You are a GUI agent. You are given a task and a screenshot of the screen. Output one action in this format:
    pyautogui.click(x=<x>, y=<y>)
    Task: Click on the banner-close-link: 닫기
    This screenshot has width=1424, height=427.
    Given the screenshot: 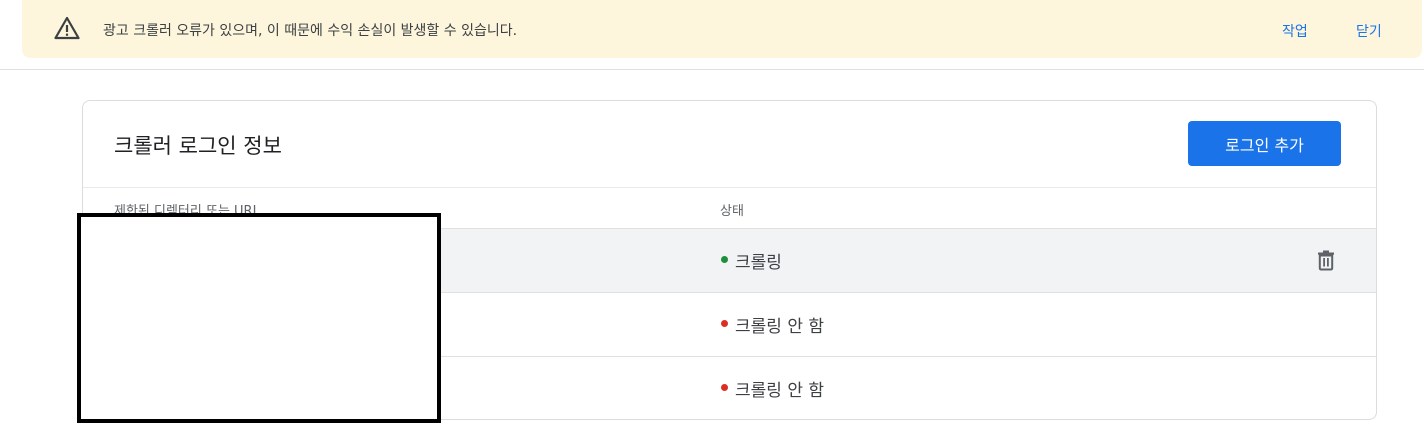 What is the action you would take?
    pyautogui.click(x=1369, y=31)
    